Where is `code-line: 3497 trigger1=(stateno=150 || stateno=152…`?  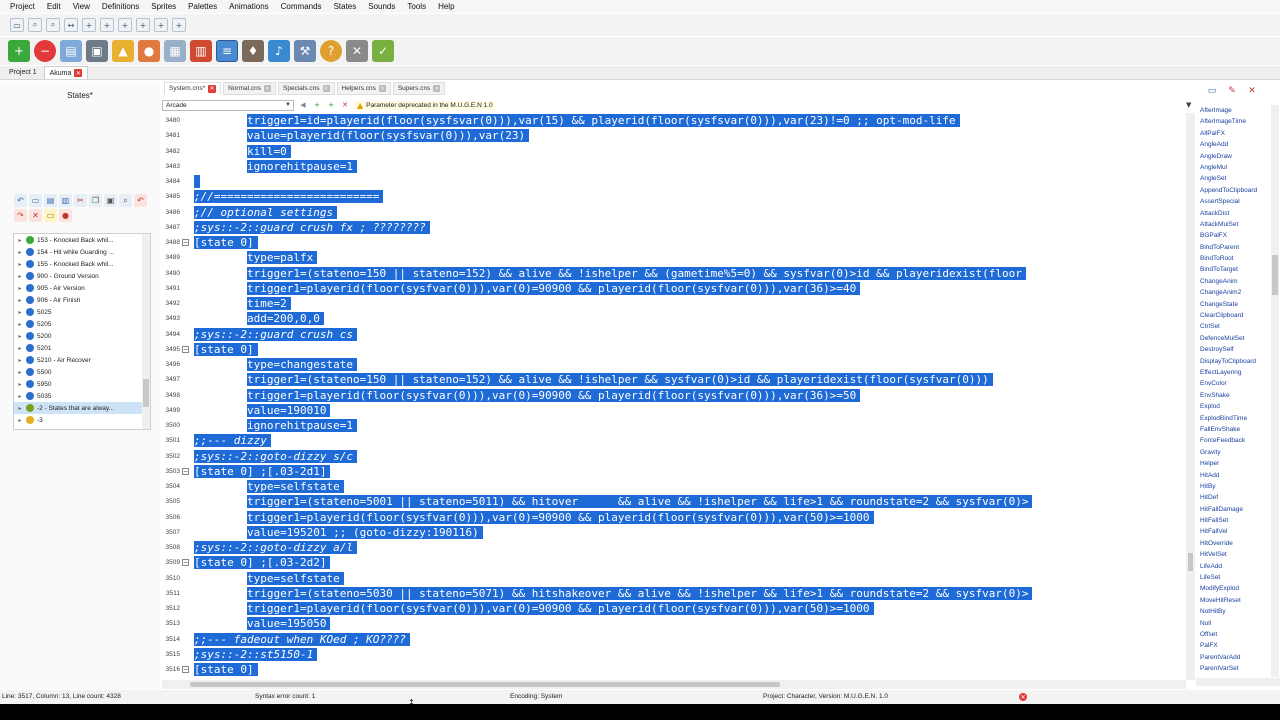
code-line: 3497 trigger1=(stateno=150 || stateno=152… is located at coordinates (674, 379).